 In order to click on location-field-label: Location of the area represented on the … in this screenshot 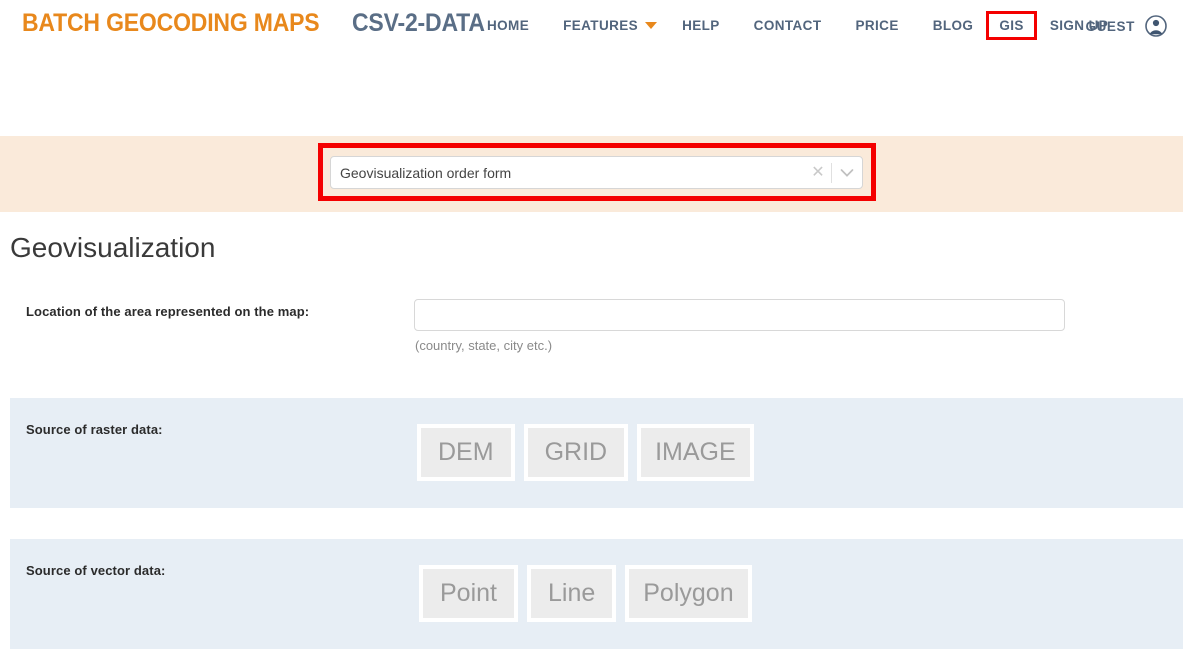, I will do `click(168, 311)`.